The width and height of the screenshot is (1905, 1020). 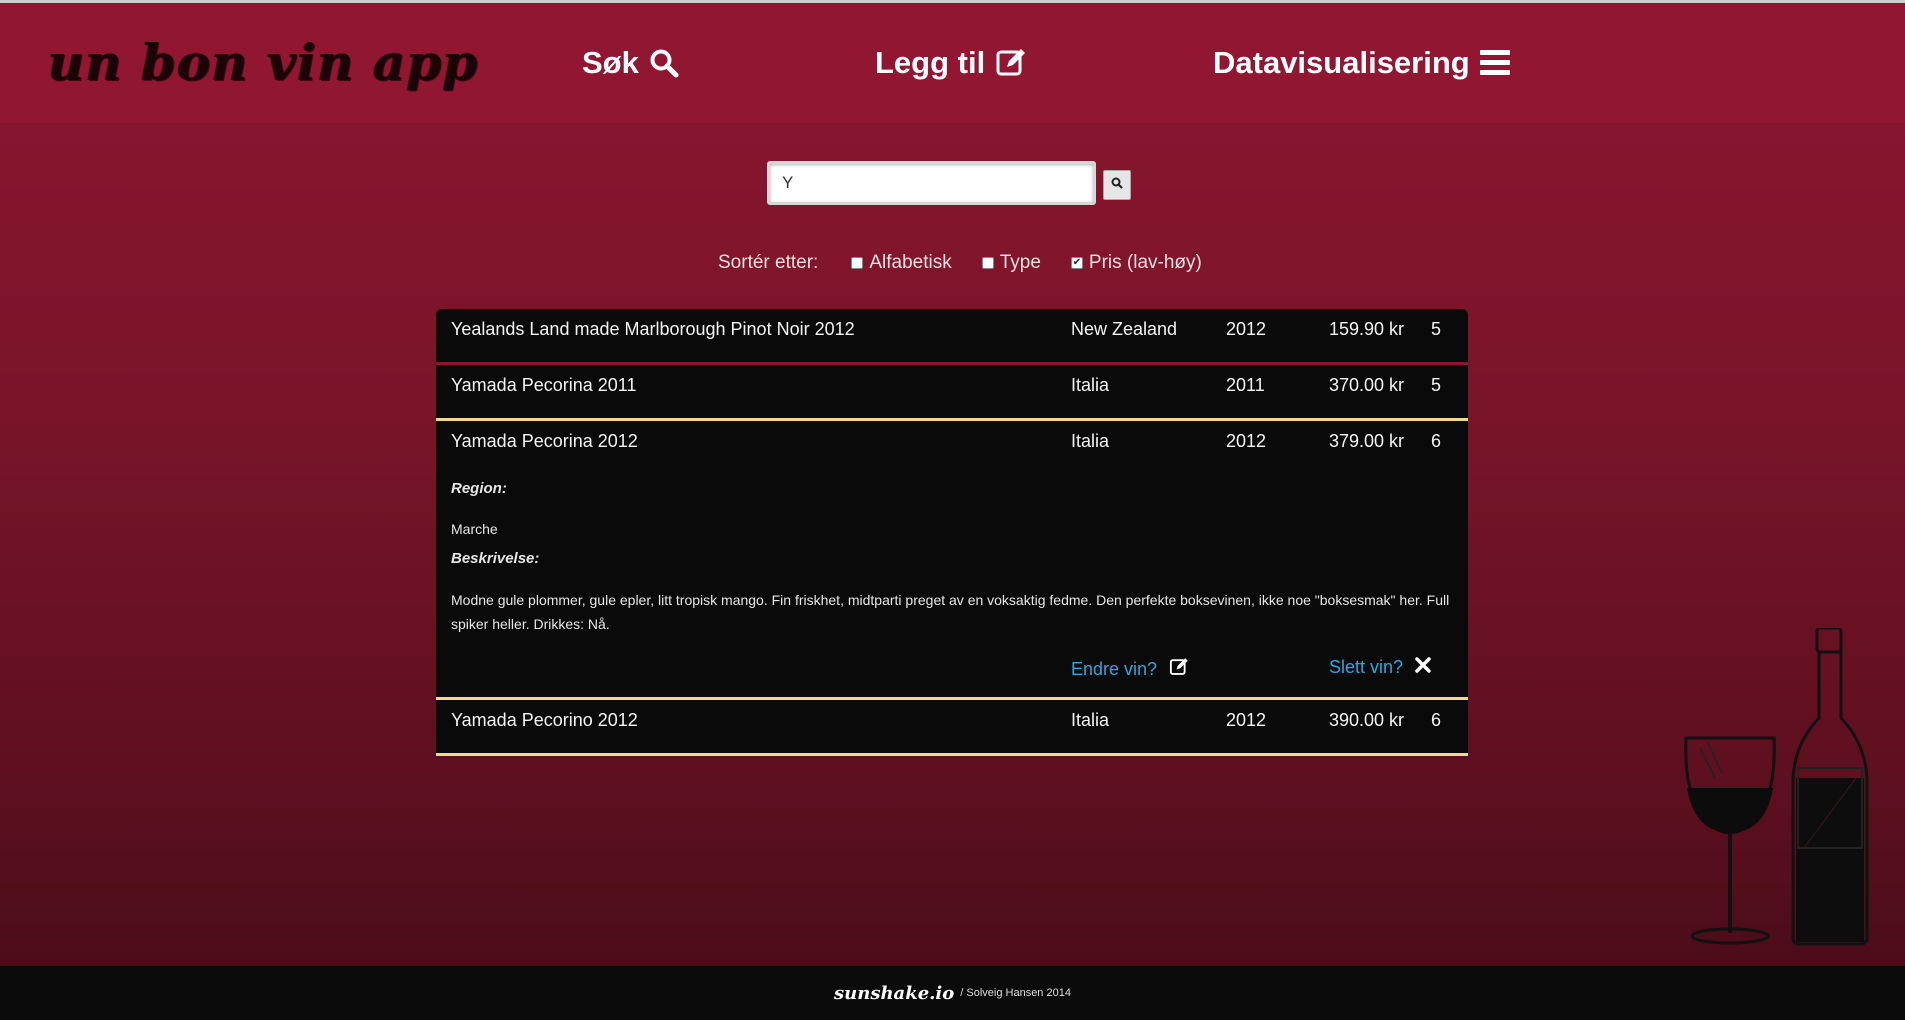 I want to click on edit-wine-button: Endre vin?, so click(x=1130, y=669).